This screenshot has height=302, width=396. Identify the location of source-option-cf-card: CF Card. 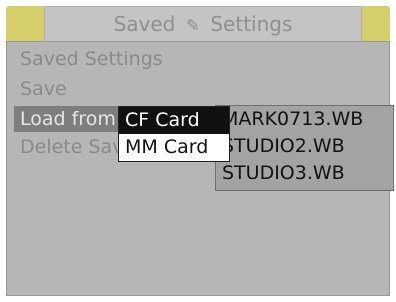
(174, 120).